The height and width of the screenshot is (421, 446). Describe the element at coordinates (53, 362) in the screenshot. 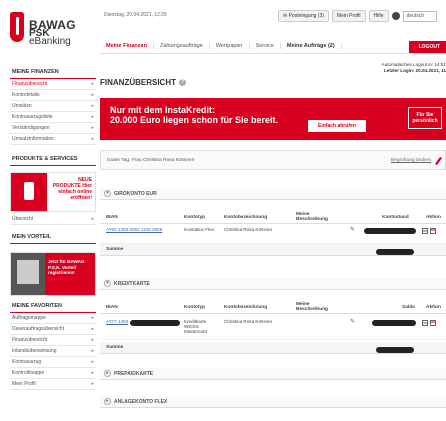

I see `favorite-item: Kontoauszug ▸` at that location.